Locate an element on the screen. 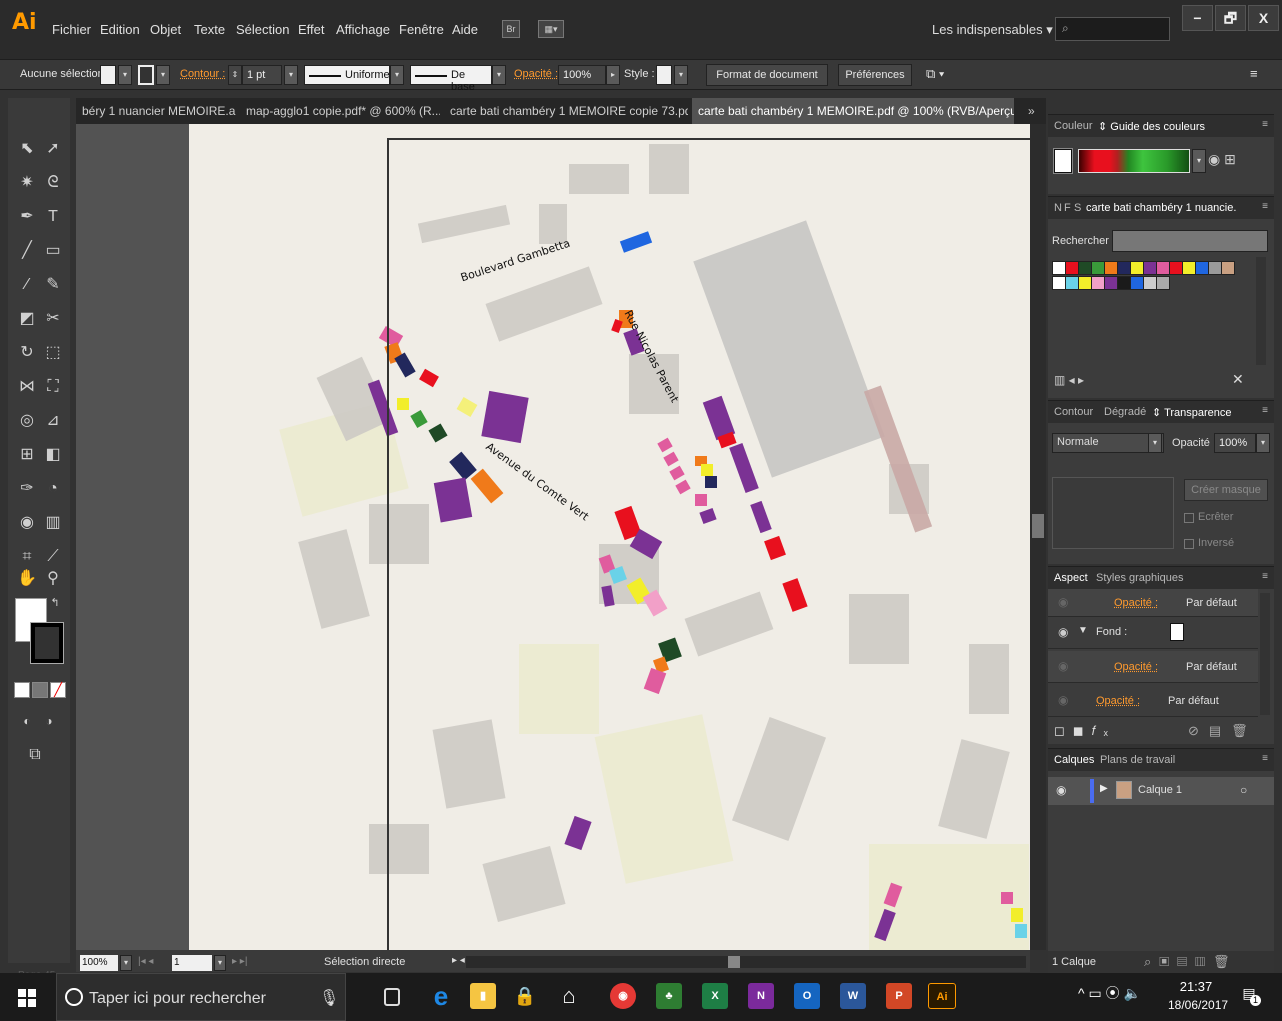 Image resolution: width=1282 pixels, height=1021 pixels. horizontal-scrollbar is located at coordinates (746, 962).